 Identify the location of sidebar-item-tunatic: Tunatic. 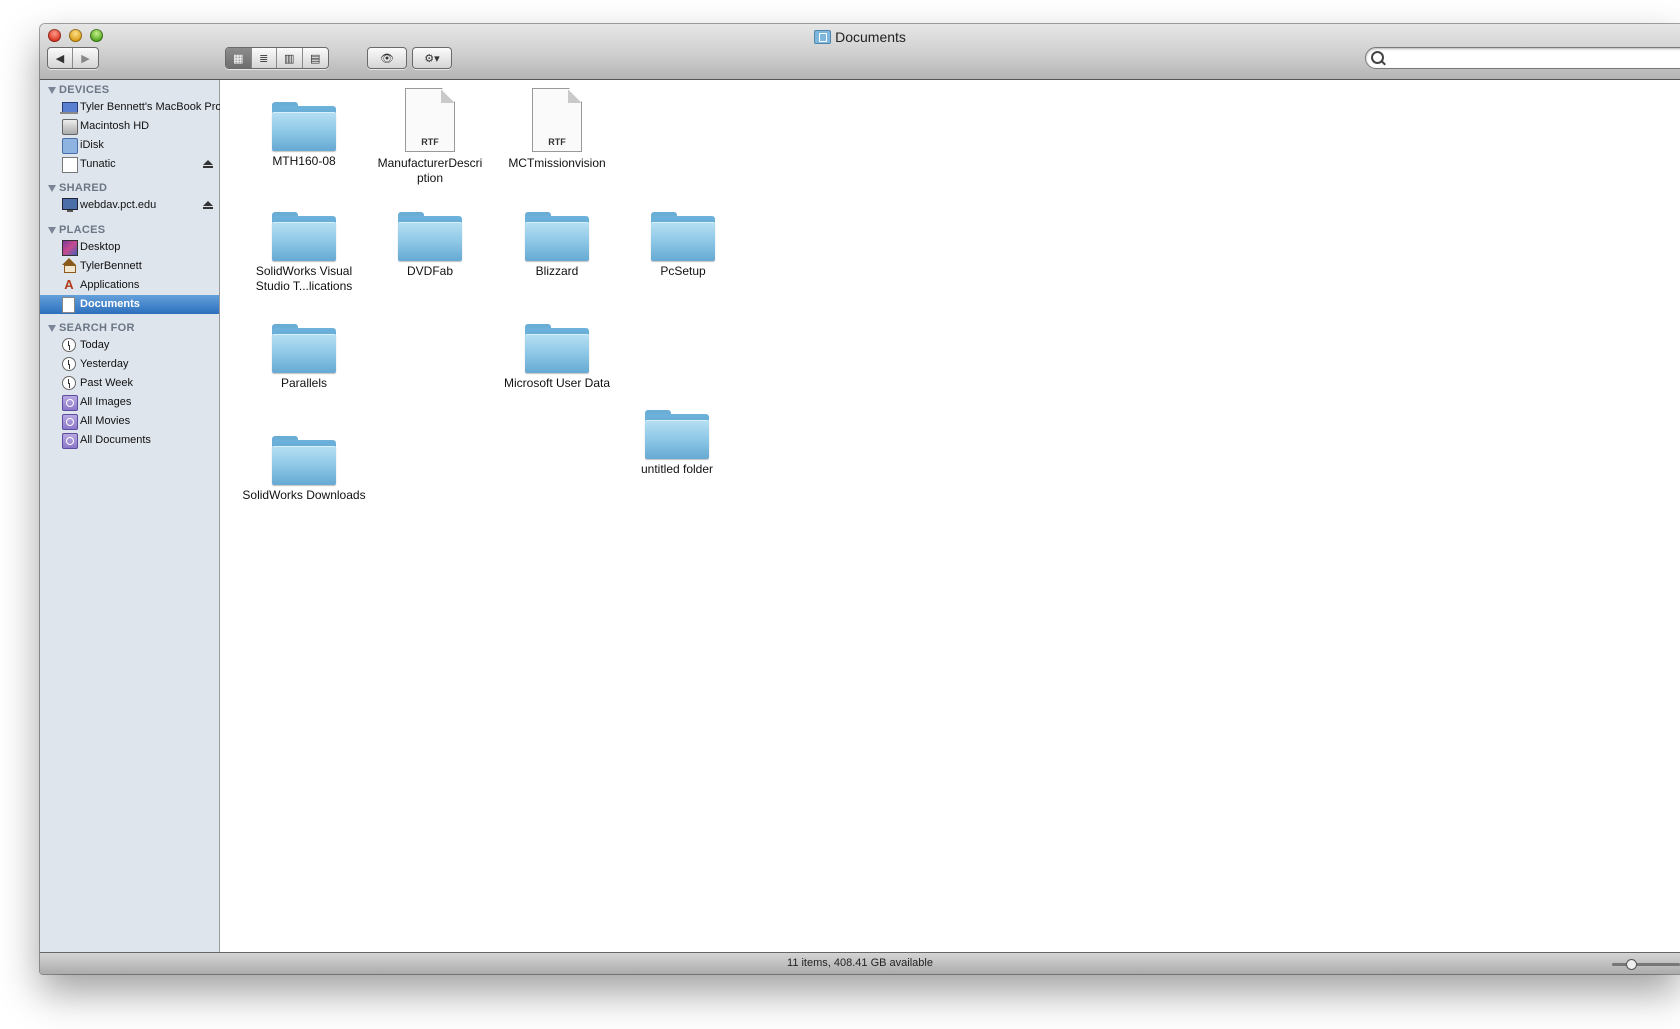
(129, 164).